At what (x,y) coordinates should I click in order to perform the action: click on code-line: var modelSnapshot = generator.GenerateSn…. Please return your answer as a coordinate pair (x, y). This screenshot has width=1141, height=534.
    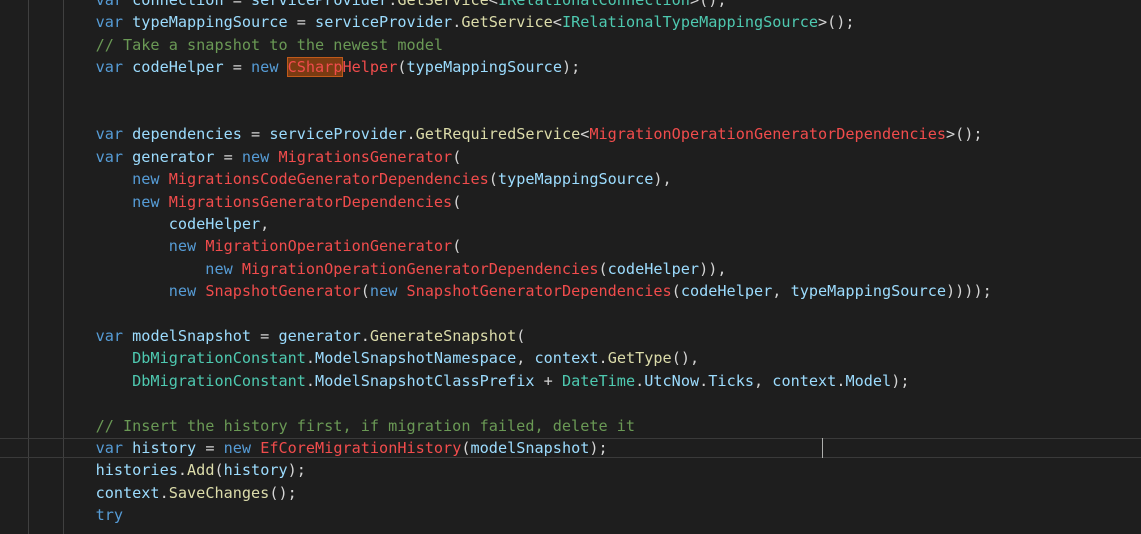
    Looking at the image, I should click on (570, 336).